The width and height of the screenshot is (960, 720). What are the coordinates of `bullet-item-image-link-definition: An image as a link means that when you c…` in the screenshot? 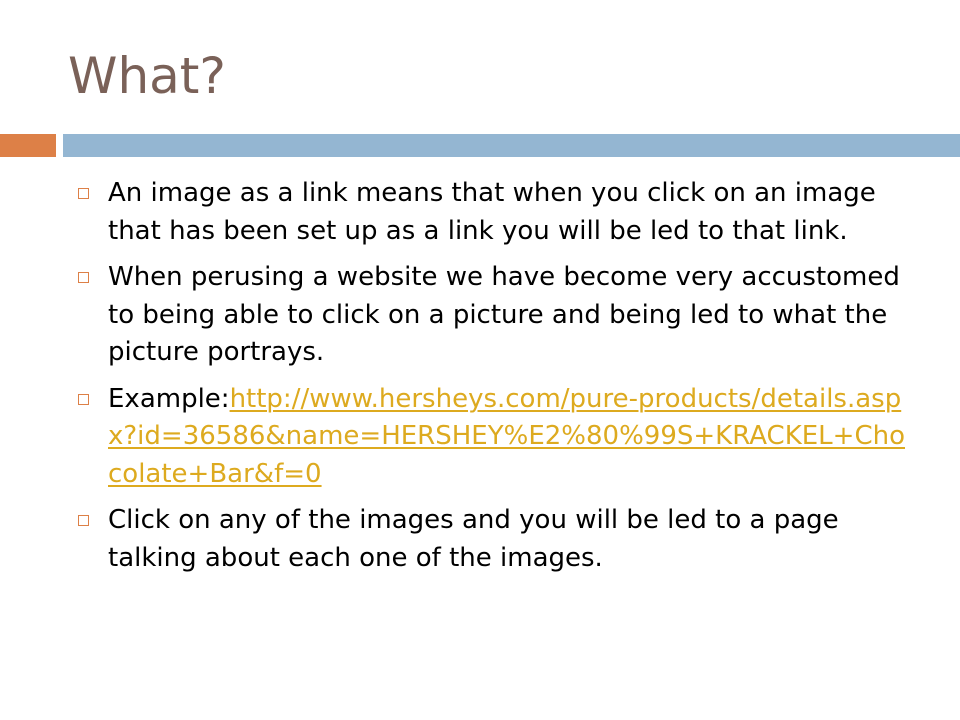 It's located at (494, 212).